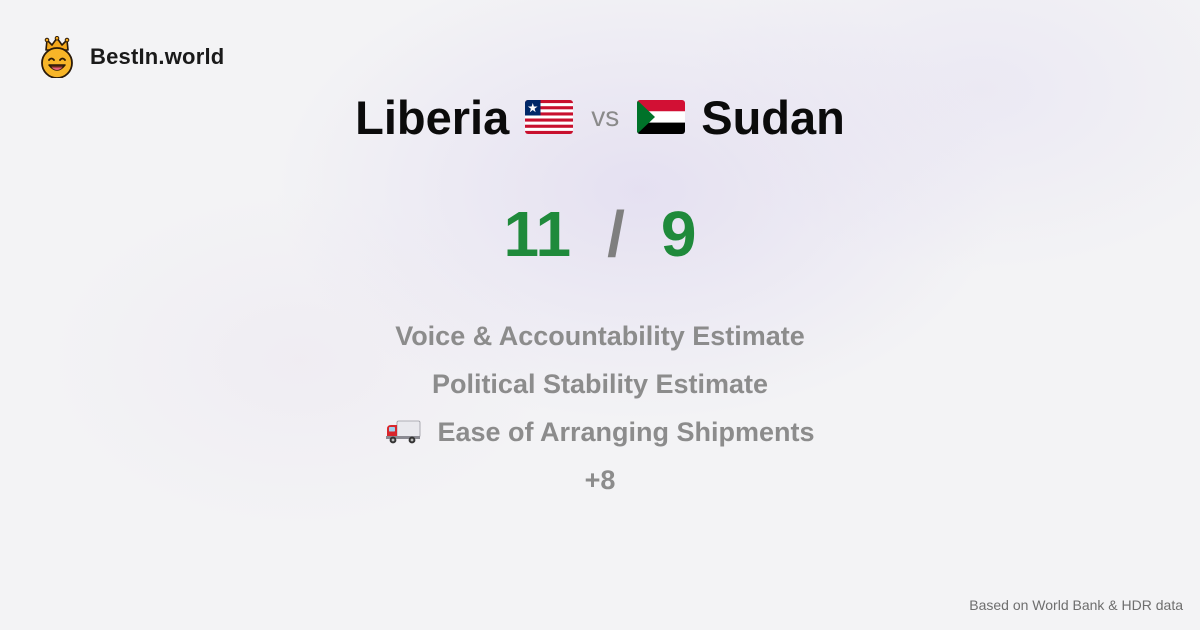 Image resolution: width=1200 pixels, height=630 pixels. I want to click on sudan-flag-icon, so click(661, 117).